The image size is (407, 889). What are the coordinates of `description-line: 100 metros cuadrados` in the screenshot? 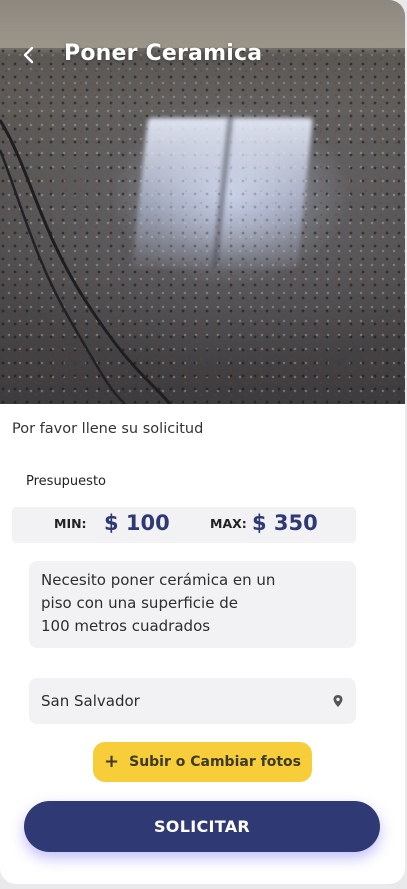 It's located at (126, 626).